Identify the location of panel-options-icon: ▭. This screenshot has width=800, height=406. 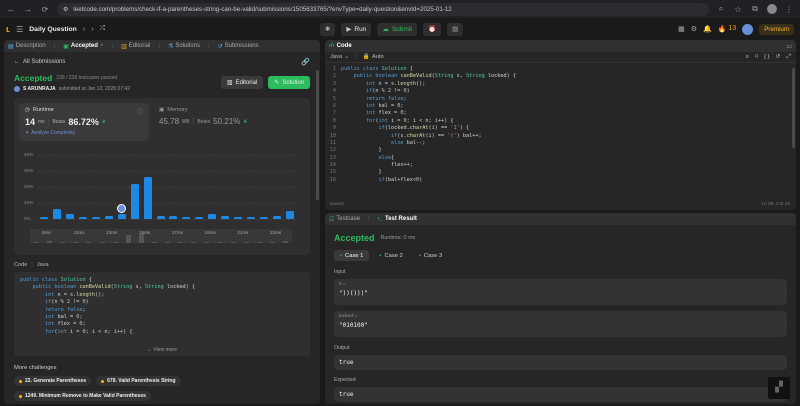
(789, 46).